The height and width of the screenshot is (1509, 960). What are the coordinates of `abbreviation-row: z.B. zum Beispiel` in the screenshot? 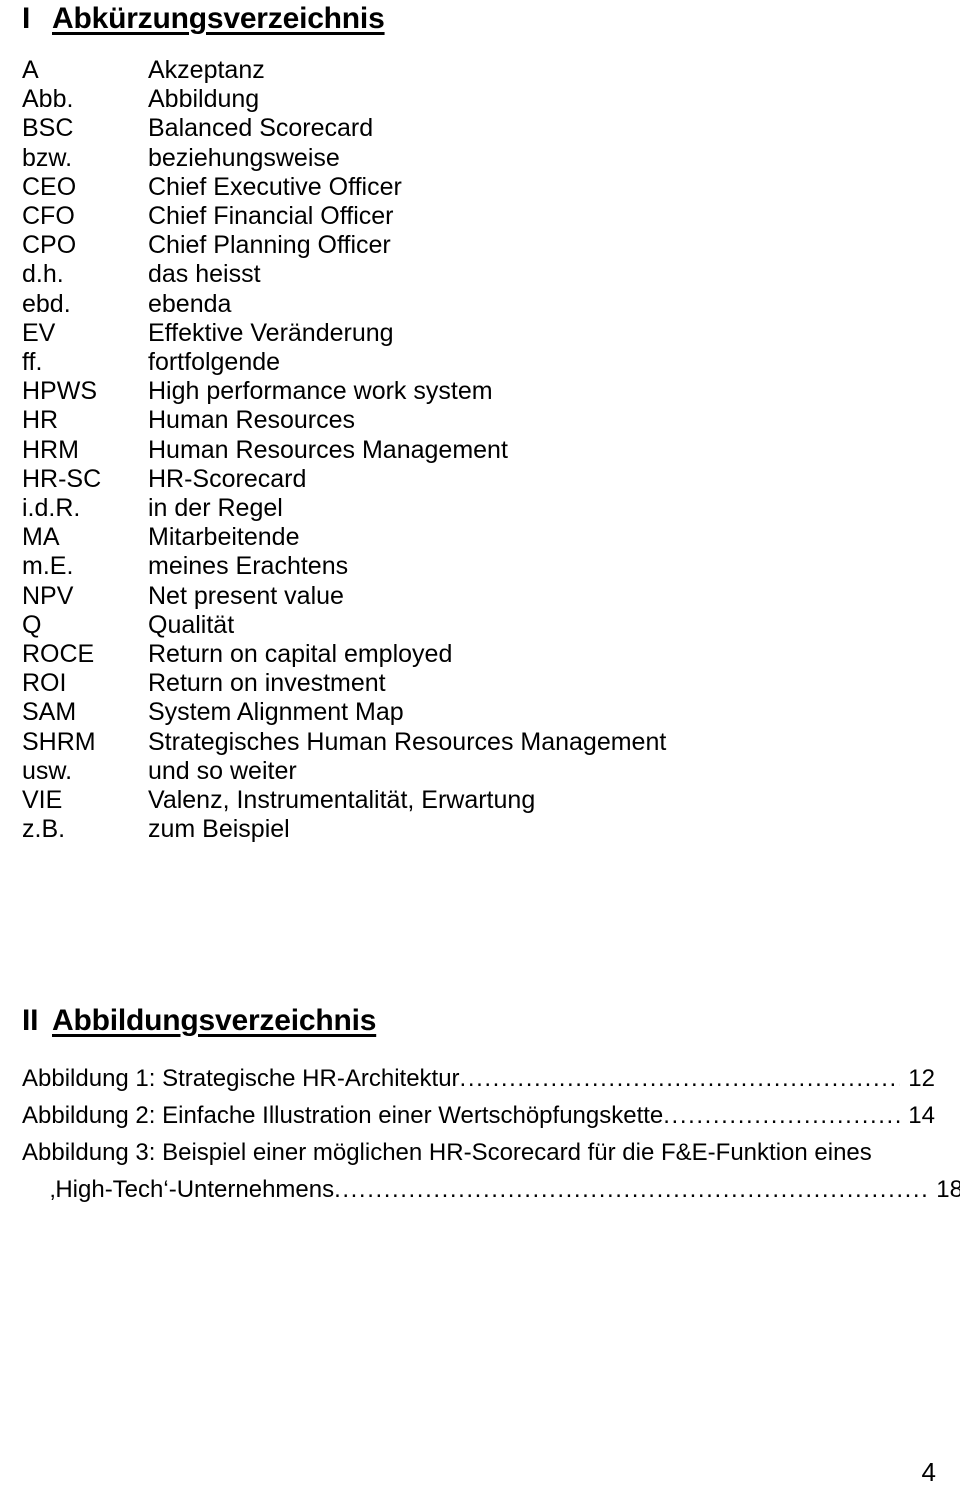 It's located at (477, 829).